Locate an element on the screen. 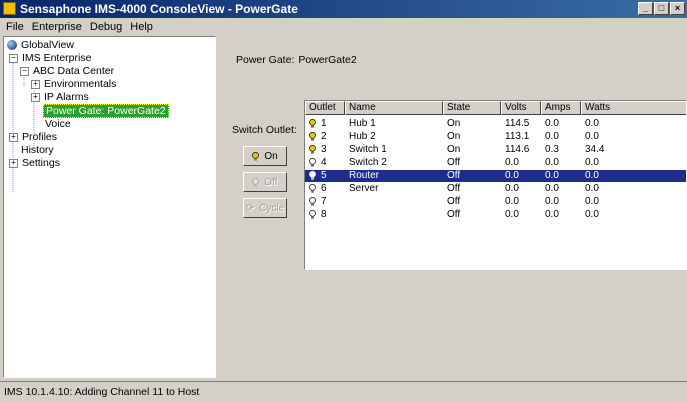  table-row: 2 Hub 2 On 113.1 0.0 0.0 is located at coordinates (495, 137).